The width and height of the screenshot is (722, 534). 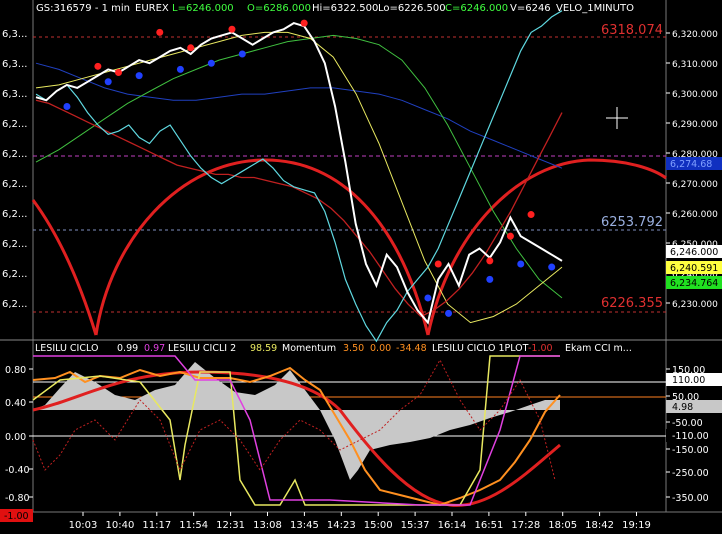 I want to click on time-tick-label: 19:19, so click(x=636, y=525).